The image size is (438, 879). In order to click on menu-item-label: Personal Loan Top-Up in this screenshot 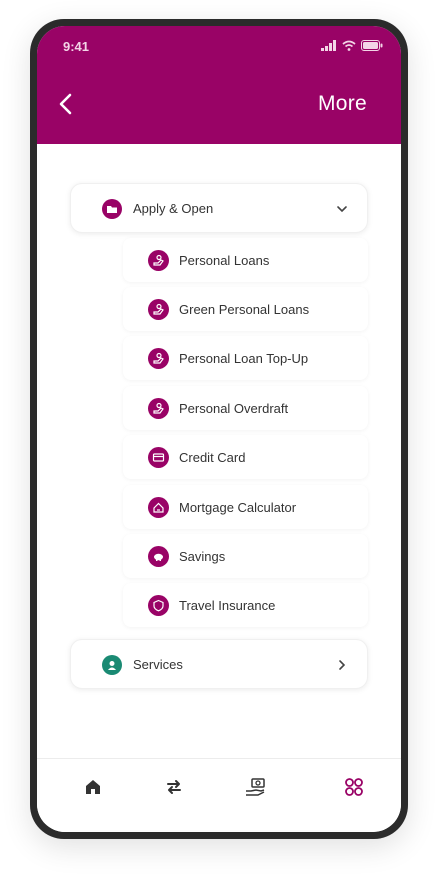, I will do `click(244, 358)`.